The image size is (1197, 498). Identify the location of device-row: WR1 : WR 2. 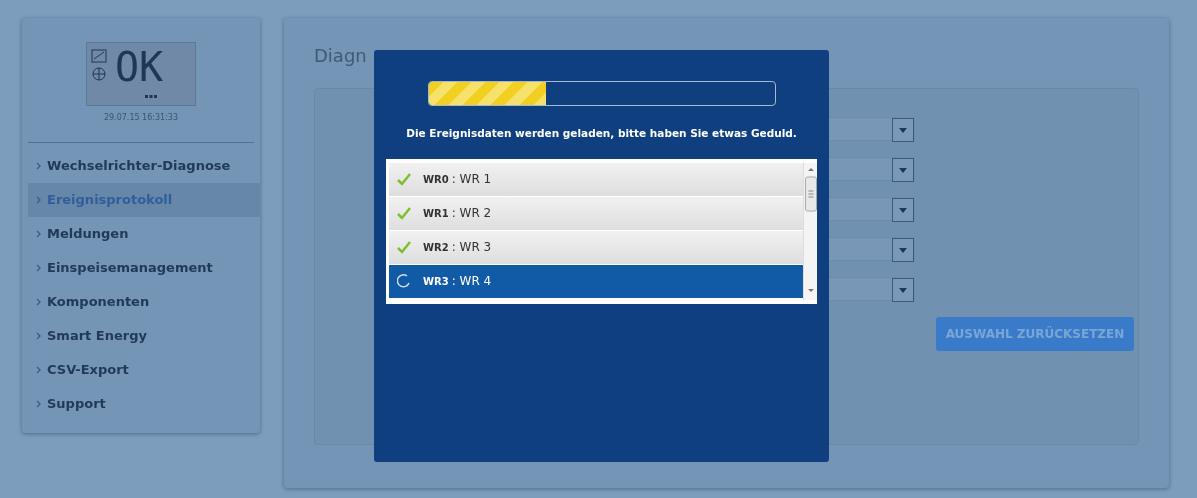
(596, 213).